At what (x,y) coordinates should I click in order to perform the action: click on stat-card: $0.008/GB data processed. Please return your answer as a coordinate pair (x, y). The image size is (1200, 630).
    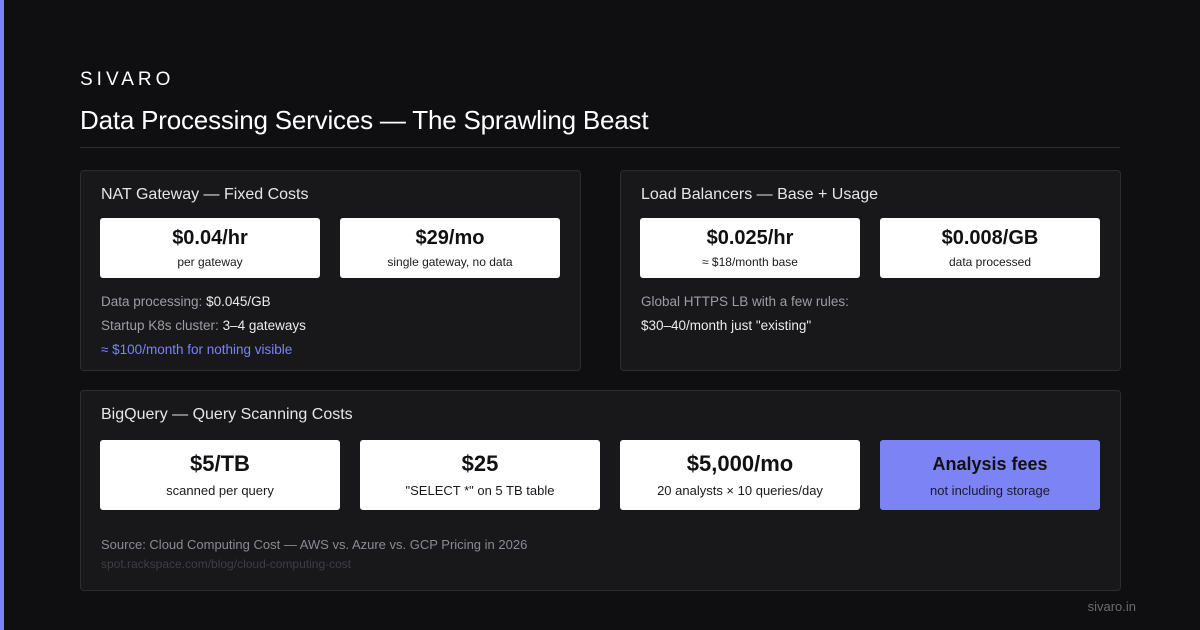
    Looking at the image, I should click on (990, 248).